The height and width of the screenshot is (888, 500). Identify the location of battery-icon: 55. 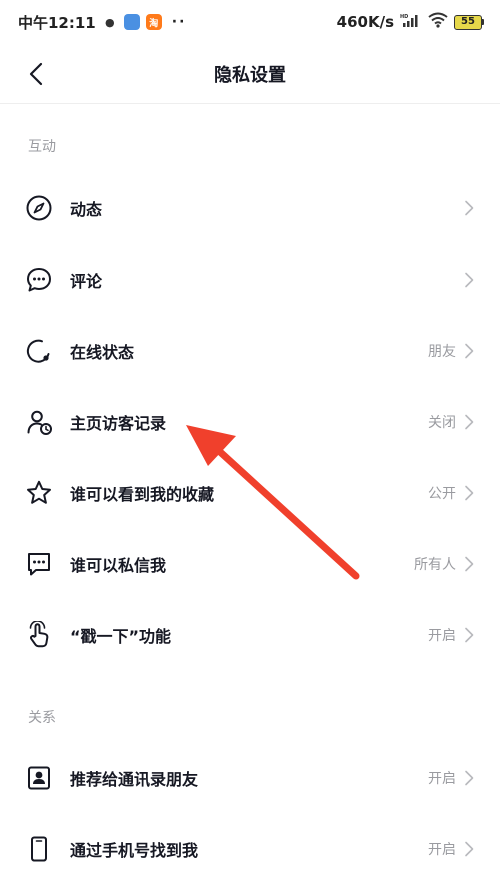
(469, 22).